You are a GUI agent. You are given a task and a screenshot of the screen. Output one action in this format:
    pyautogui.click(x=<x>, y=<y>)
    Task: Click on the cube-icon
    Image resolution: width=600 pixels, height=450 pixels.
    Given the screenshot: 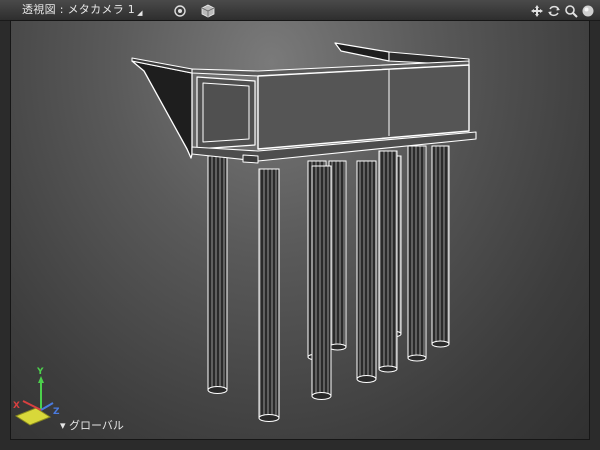 What is the action you would take?
    pyautogui.click(x=208, y=10)
    